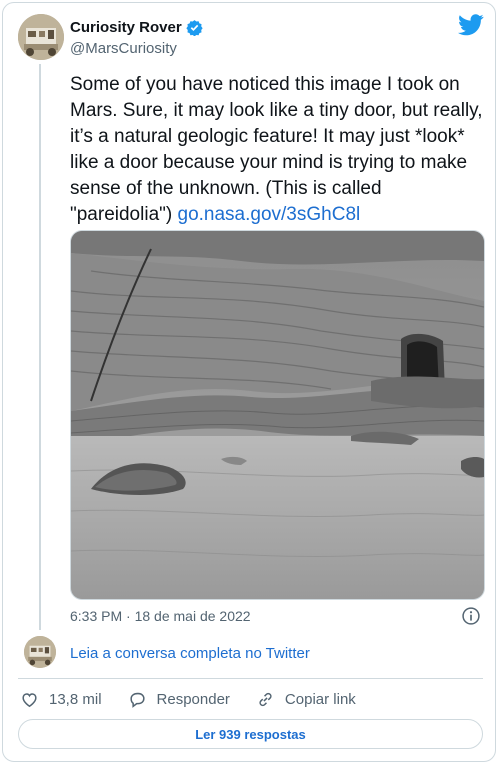 Image resolution: width=500 pixels, height=766 pixels. Describe the element at coordinates (40, 347) in the screenshot. I see `thread-line` at that location.